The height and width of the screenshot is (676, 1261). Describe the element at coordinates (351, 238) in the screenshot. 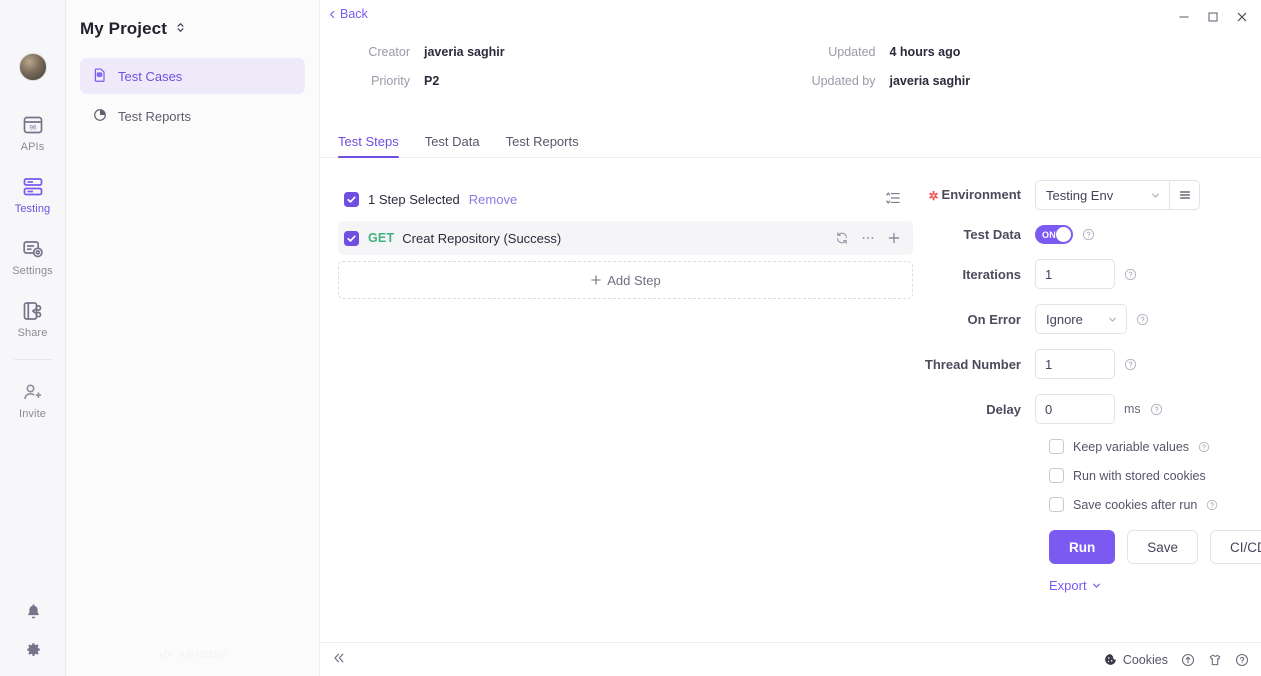

I see `step-checkbox` at that location.